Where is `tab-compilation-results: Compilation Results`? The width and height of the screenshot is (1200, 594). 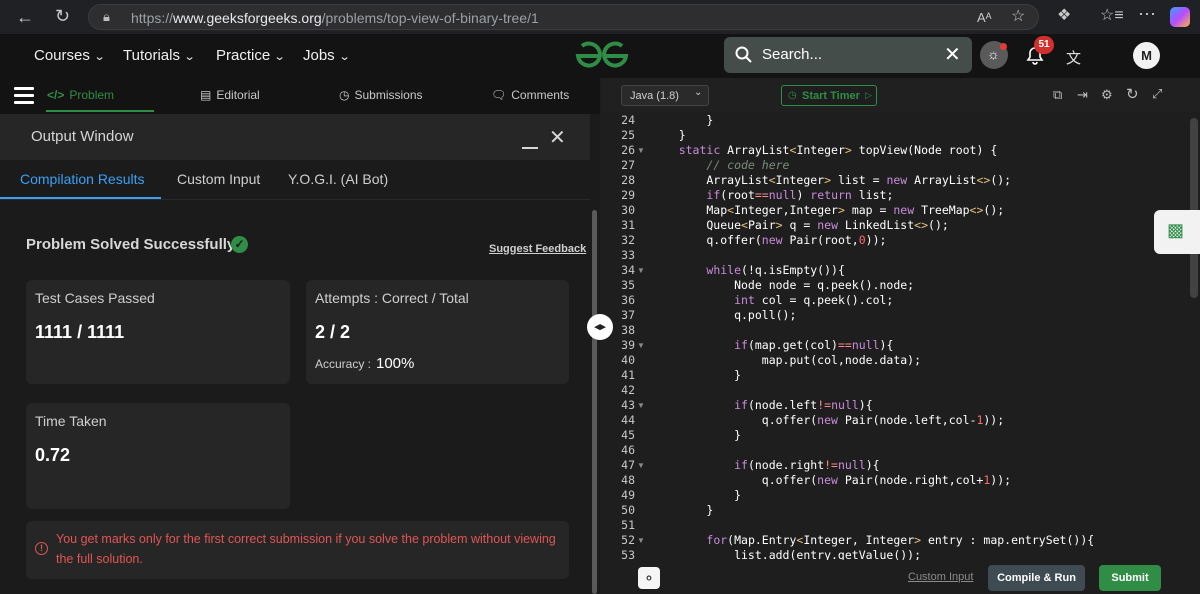 tab-compilation-results: Compilation Results is located at coordinates (82, 179).